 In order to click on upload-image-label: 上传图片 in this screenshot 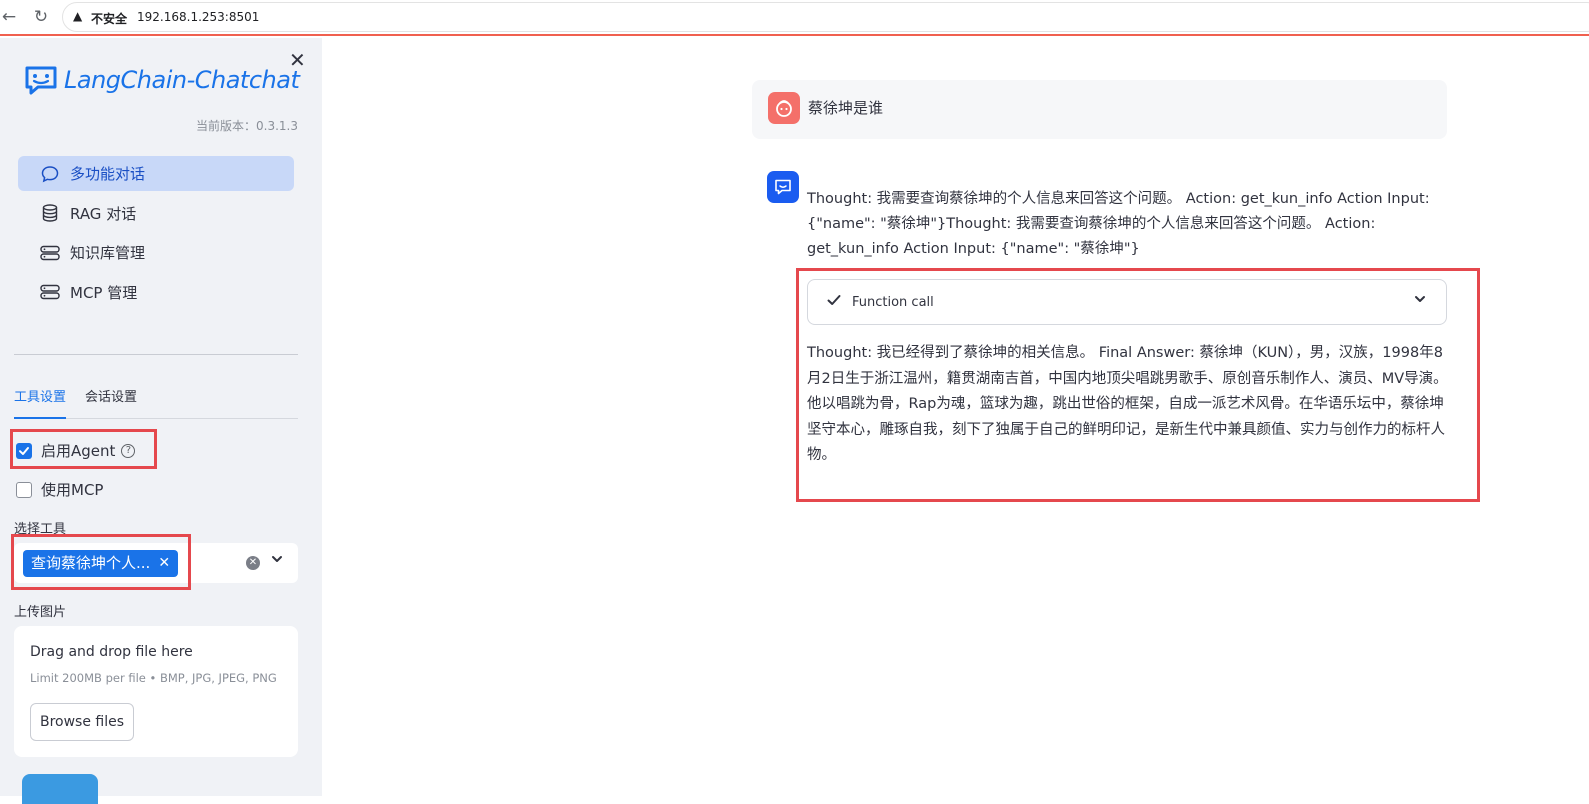, I will do `click(40, 612)`.